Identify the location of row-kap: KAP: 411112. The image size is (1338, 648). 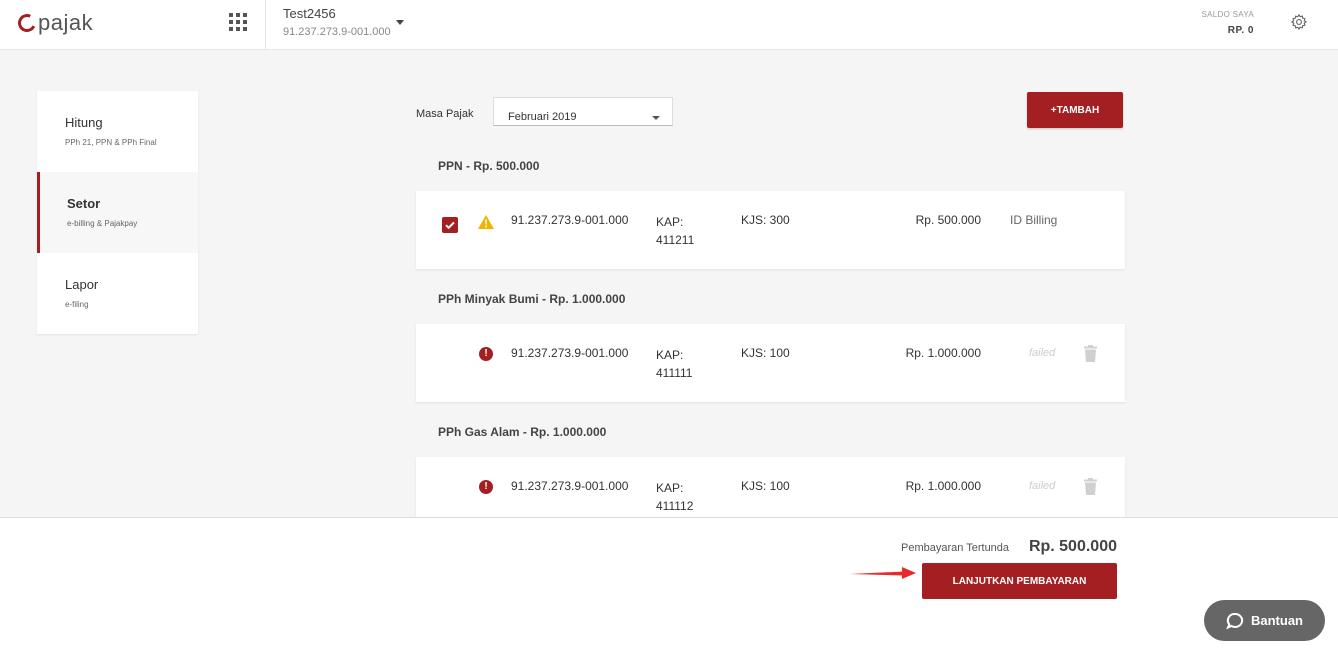
(675, 497).